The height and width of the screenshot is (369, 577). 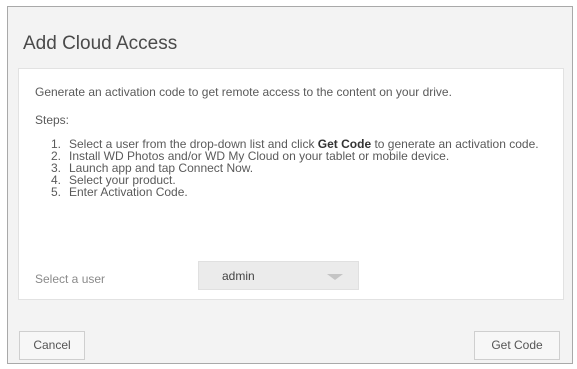 I want to click on step-text: Enter Activation Code., so click(x=128, y=192).